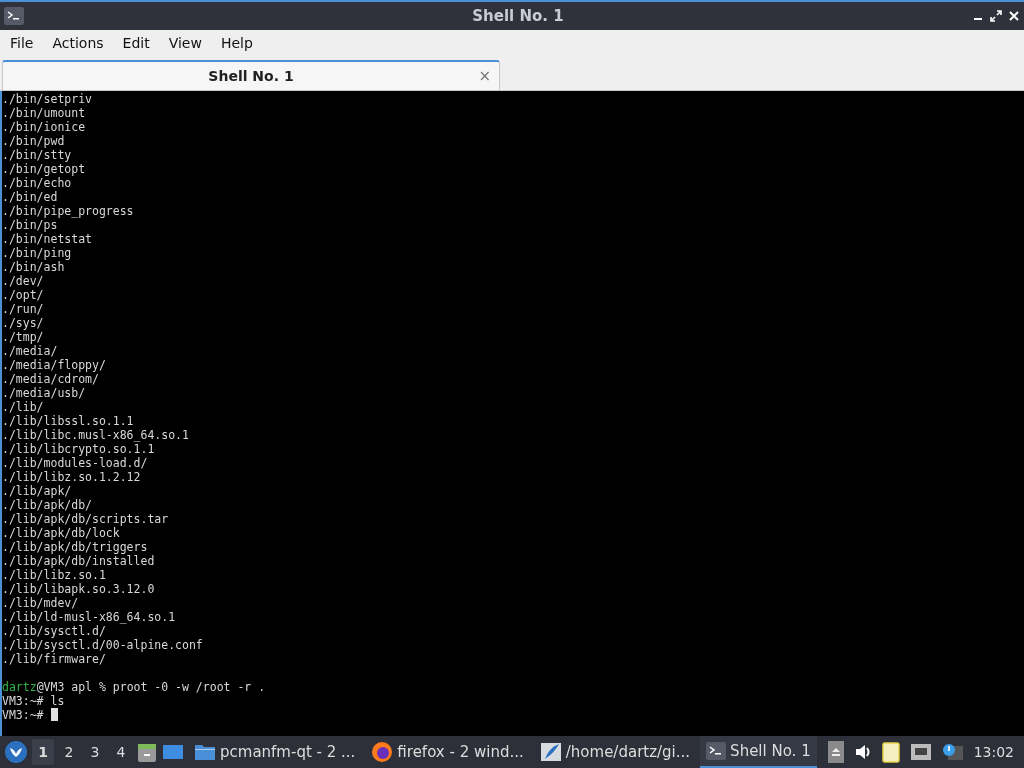 This screenshot has width=1024, height=768. Describe the element at coordinates (95, 435) in the screenshot. I see `terminal-line: ./lib/libc.musl-x86_64.so.1` at that location.